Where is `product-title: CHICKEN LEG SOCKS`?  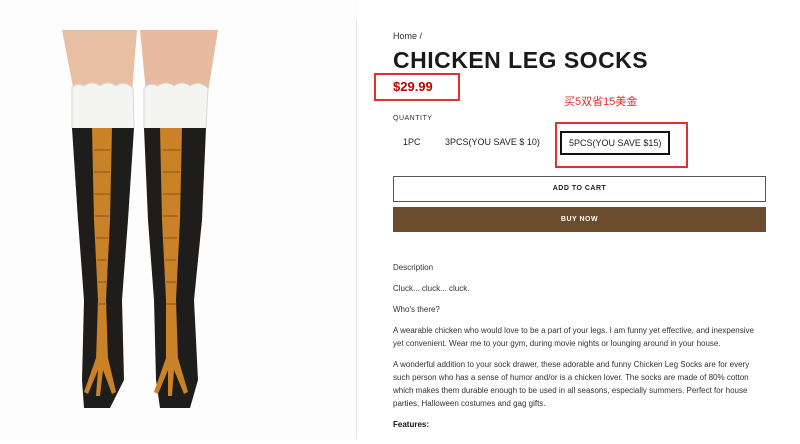
product-title: CHICKEN LEG SOCKS is located at coordinates (521, 60).